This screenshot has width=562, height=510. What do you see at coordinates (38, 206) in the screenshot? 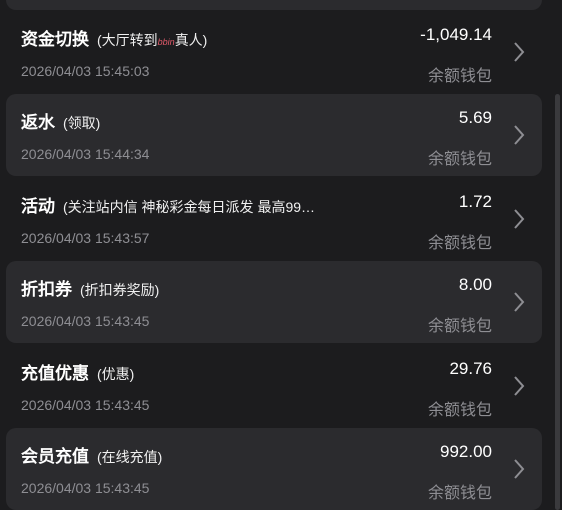
I see `transaction-type: 活动` at bounding box center [38, 206].